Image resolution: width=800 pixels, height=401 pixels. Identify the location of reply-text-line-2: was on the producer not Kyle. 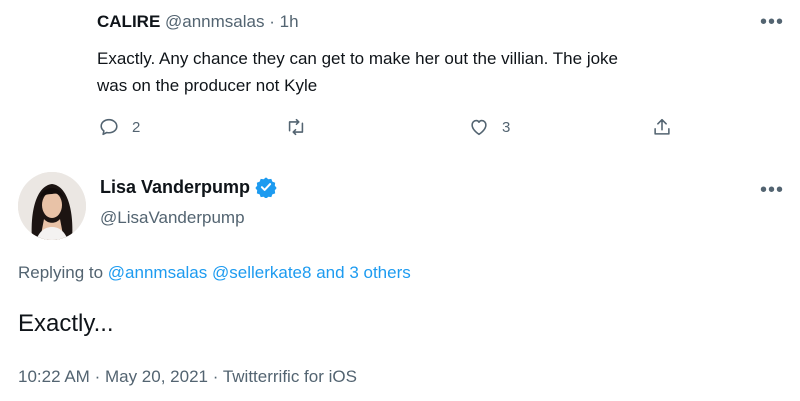
(207, 85).